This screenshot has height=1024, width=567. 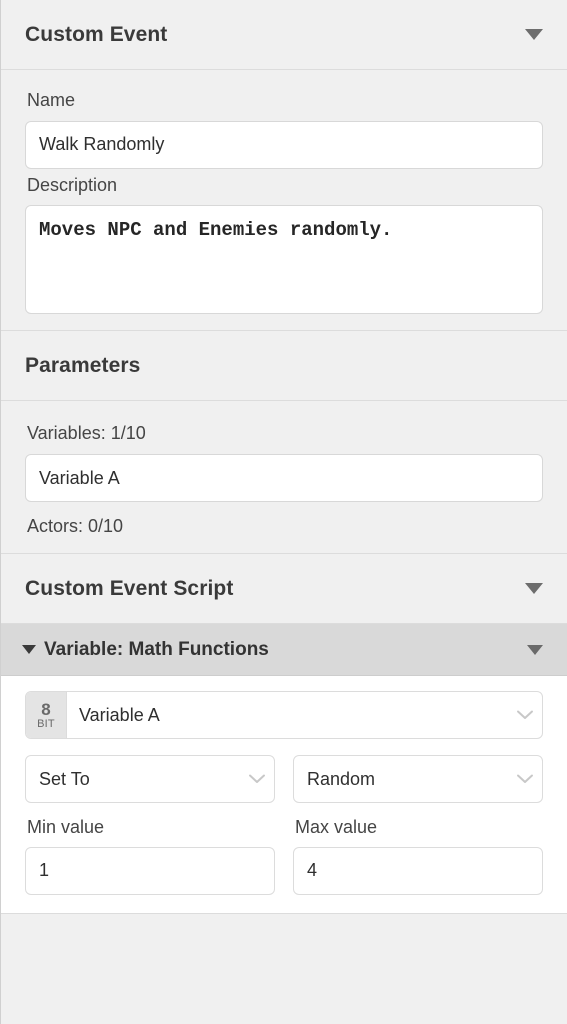 I want to click on section-title-custom-event-script: Custom Event Script, so click(x=129, y=588).